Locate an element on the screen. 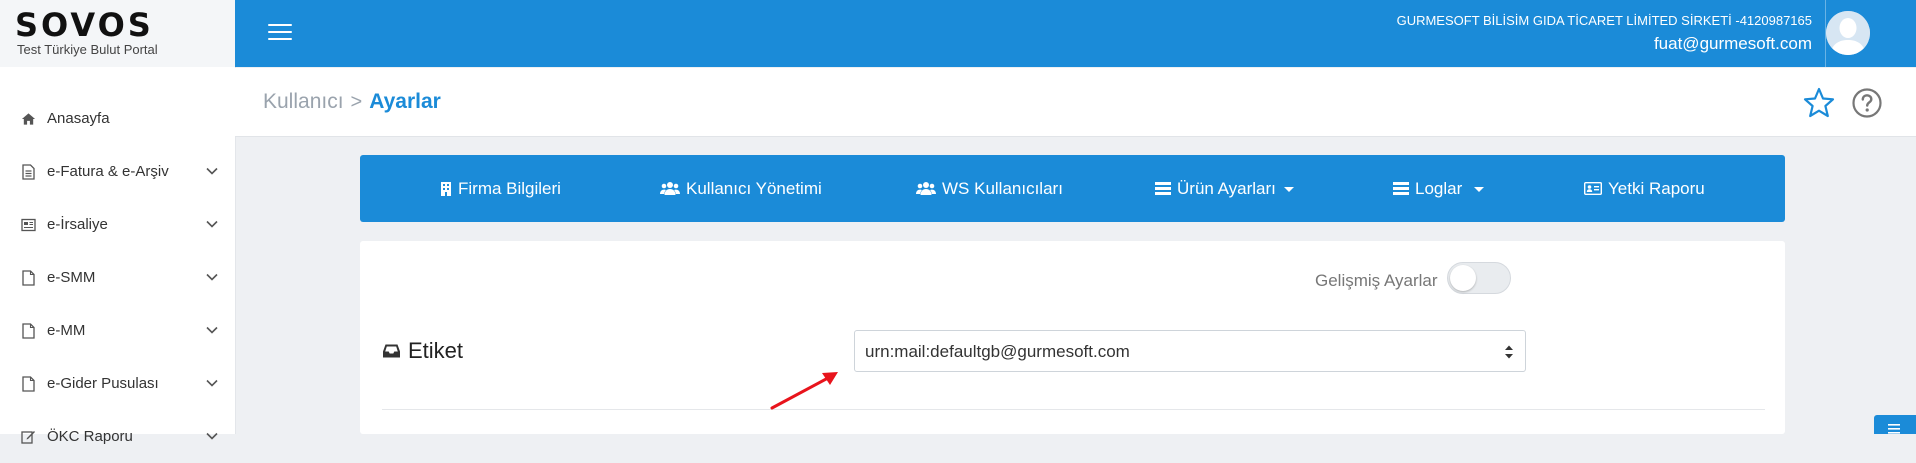  edit-icon is located at coordinates (28, 437).